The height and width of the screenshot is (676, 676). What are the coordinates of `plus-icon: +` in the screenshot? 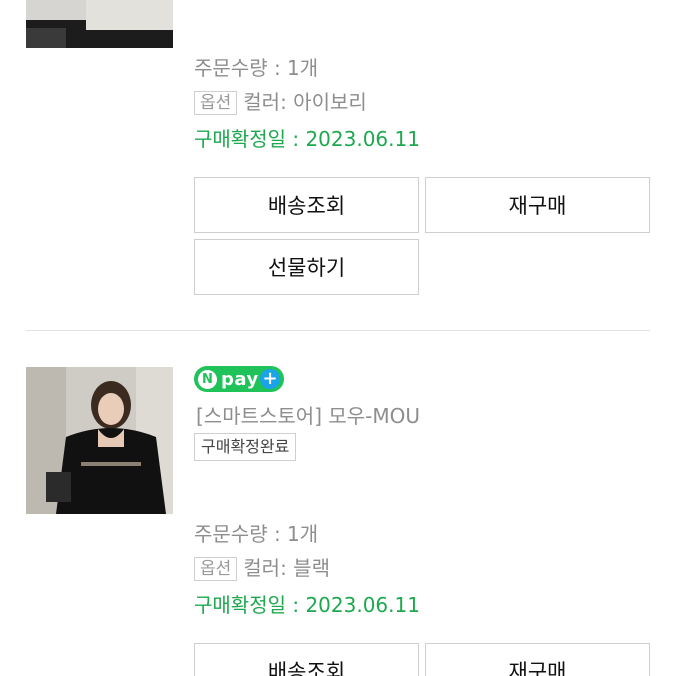 It's located at (270, 379).